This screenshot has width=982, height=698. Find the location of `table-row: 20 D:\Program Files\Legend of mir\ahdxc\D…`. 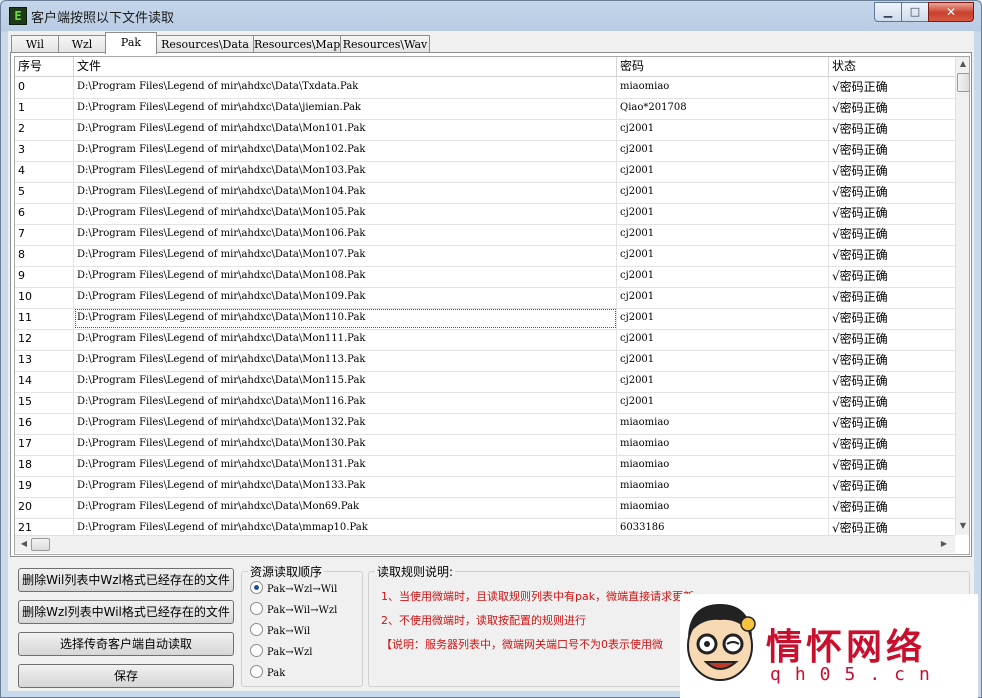

table-row: 20 D:\Program Files\Legend of mir\ahdxc\D… is located at coordinates (485, 508).